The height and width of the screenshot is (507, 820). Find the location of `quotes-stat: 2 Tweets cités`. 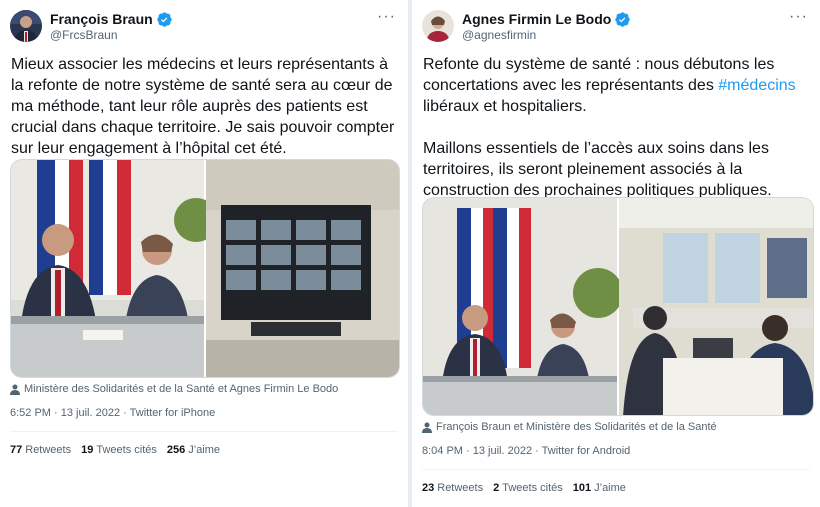

quotes-stat: 2 Tweets cités is located at coordinates (528, 488).